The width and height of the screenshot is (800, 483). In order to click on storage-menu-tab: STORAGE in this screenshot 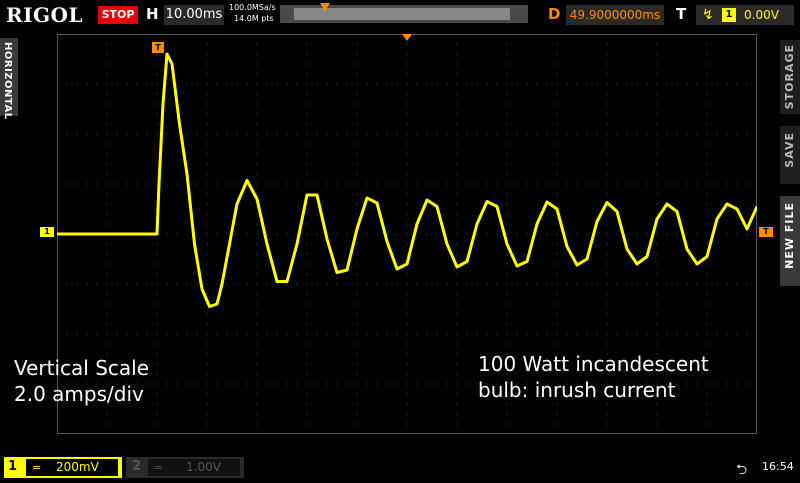, I will do `click(790, 77)`.